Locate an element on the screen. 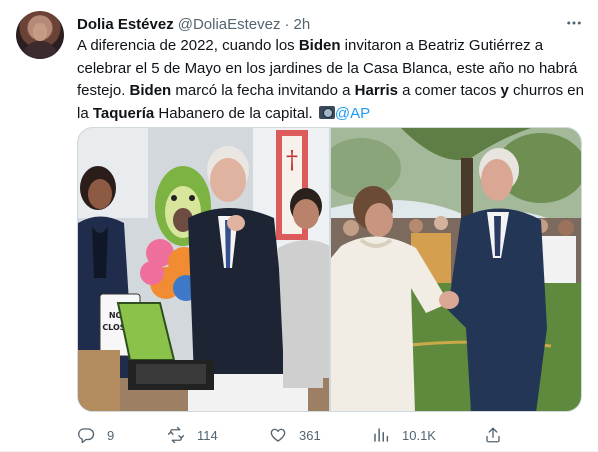 Image resolution: width=598 pixels, height=452 pixels. like-button: 361 is located at coordinates (295, 435).